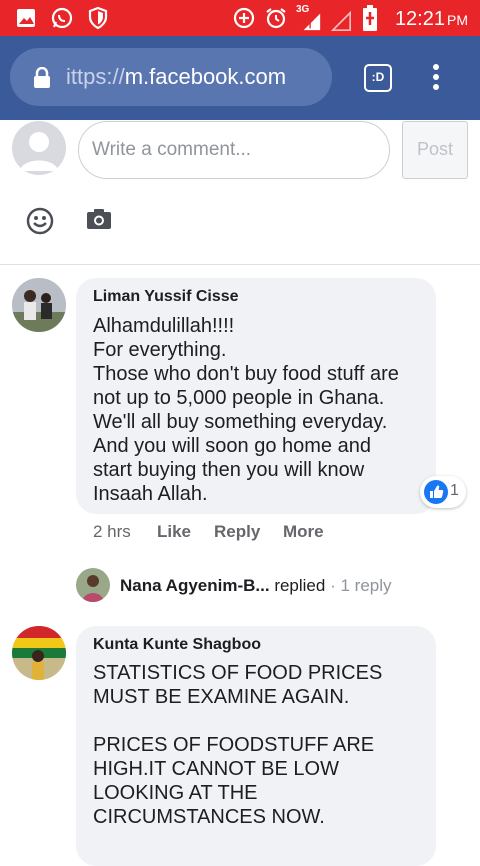 The width and height of the screenshot is (480, 866). I want to click on overflow-menu-button, so click(436, 79).